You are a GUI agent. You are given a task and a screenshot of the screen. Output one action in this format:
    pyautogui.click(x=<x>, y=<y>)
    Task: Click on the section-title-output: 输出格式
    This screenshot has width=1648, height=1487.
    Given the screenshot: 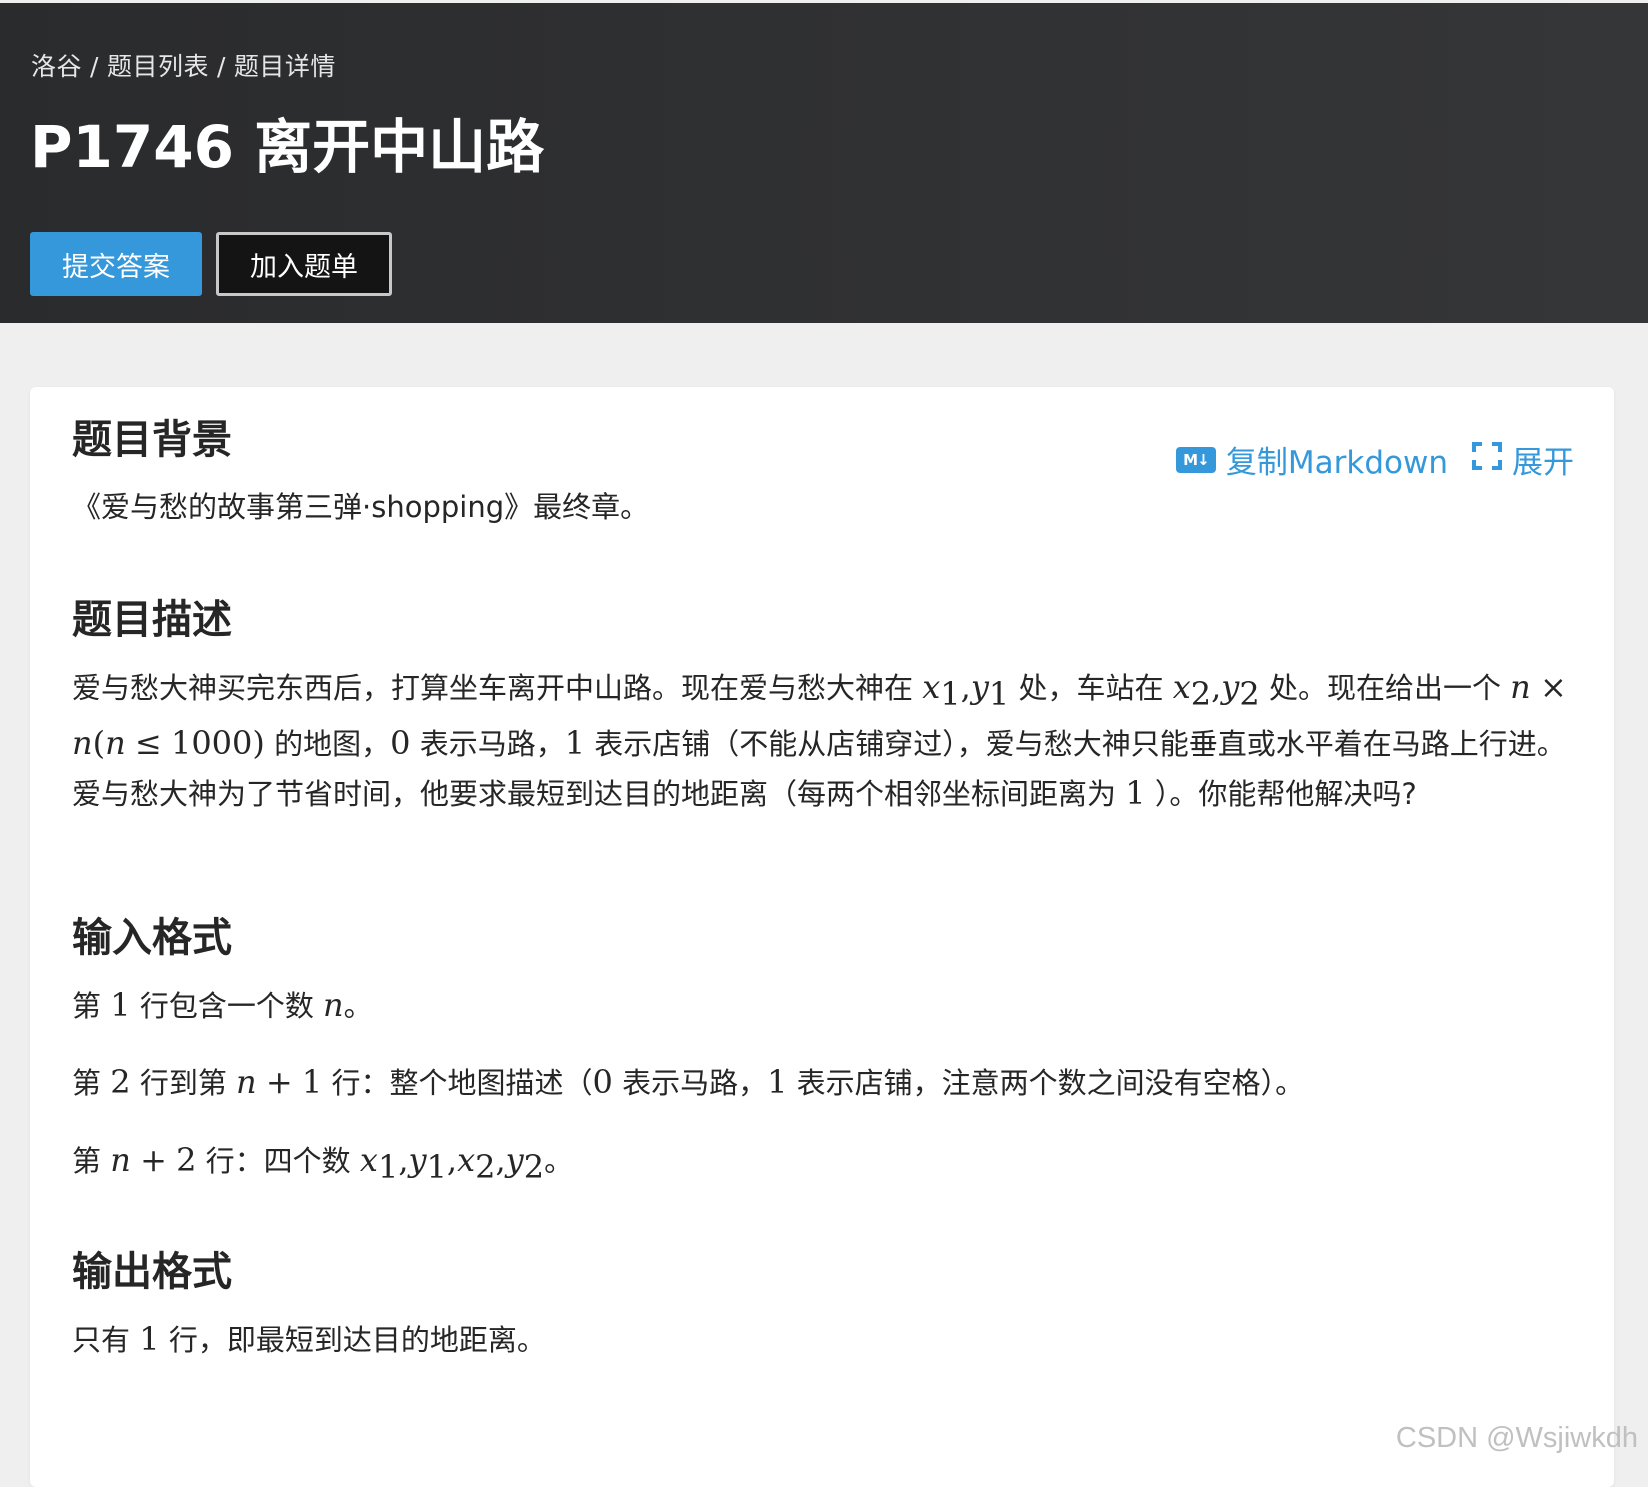 What is the action you would take?
    pyautogui.click(x=152, y=1272)
    